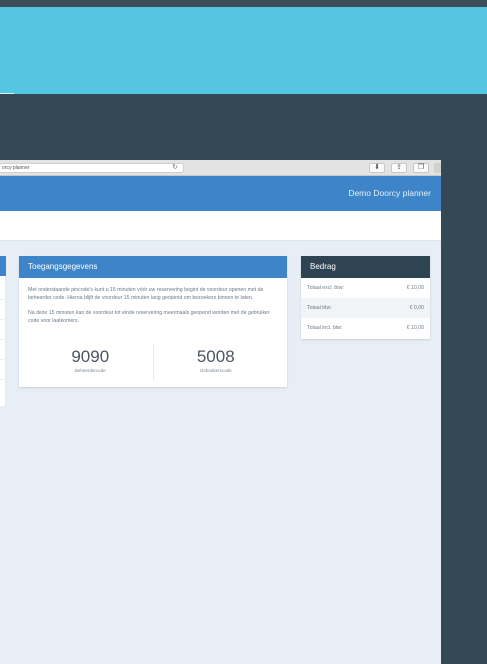 This screenshot has height=664, width=487. What do you see at coordinates (421, 168) in the screenshot?
I see `tabs-icon: ❐` at bounding box center [421, 168].